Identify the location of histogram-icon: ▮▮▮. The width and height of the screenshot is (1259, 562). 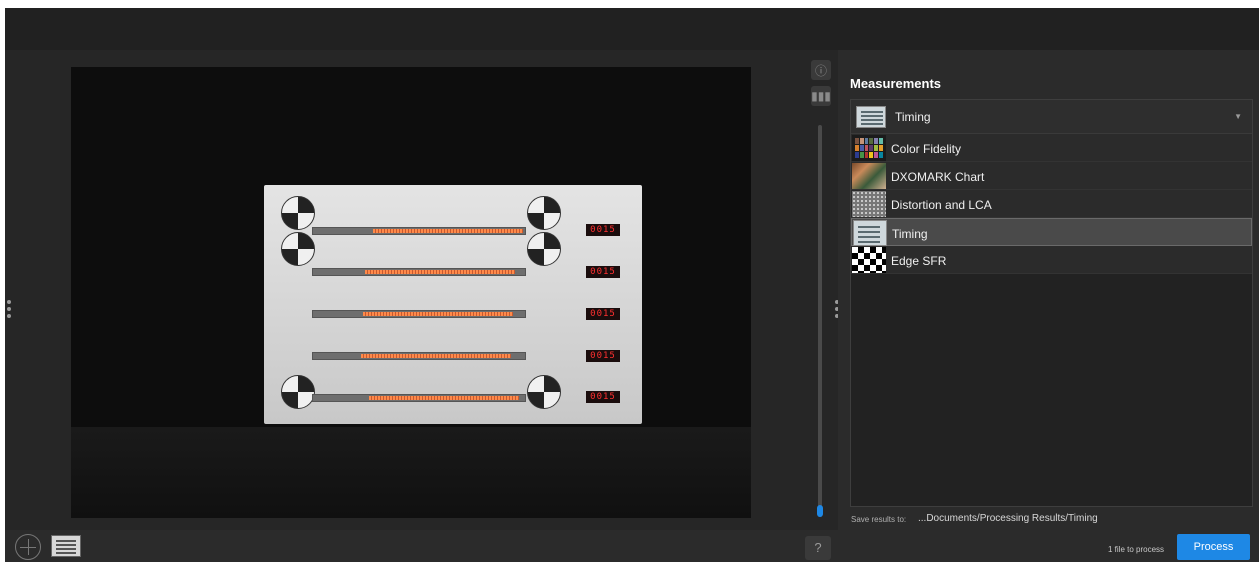
(821, 96).